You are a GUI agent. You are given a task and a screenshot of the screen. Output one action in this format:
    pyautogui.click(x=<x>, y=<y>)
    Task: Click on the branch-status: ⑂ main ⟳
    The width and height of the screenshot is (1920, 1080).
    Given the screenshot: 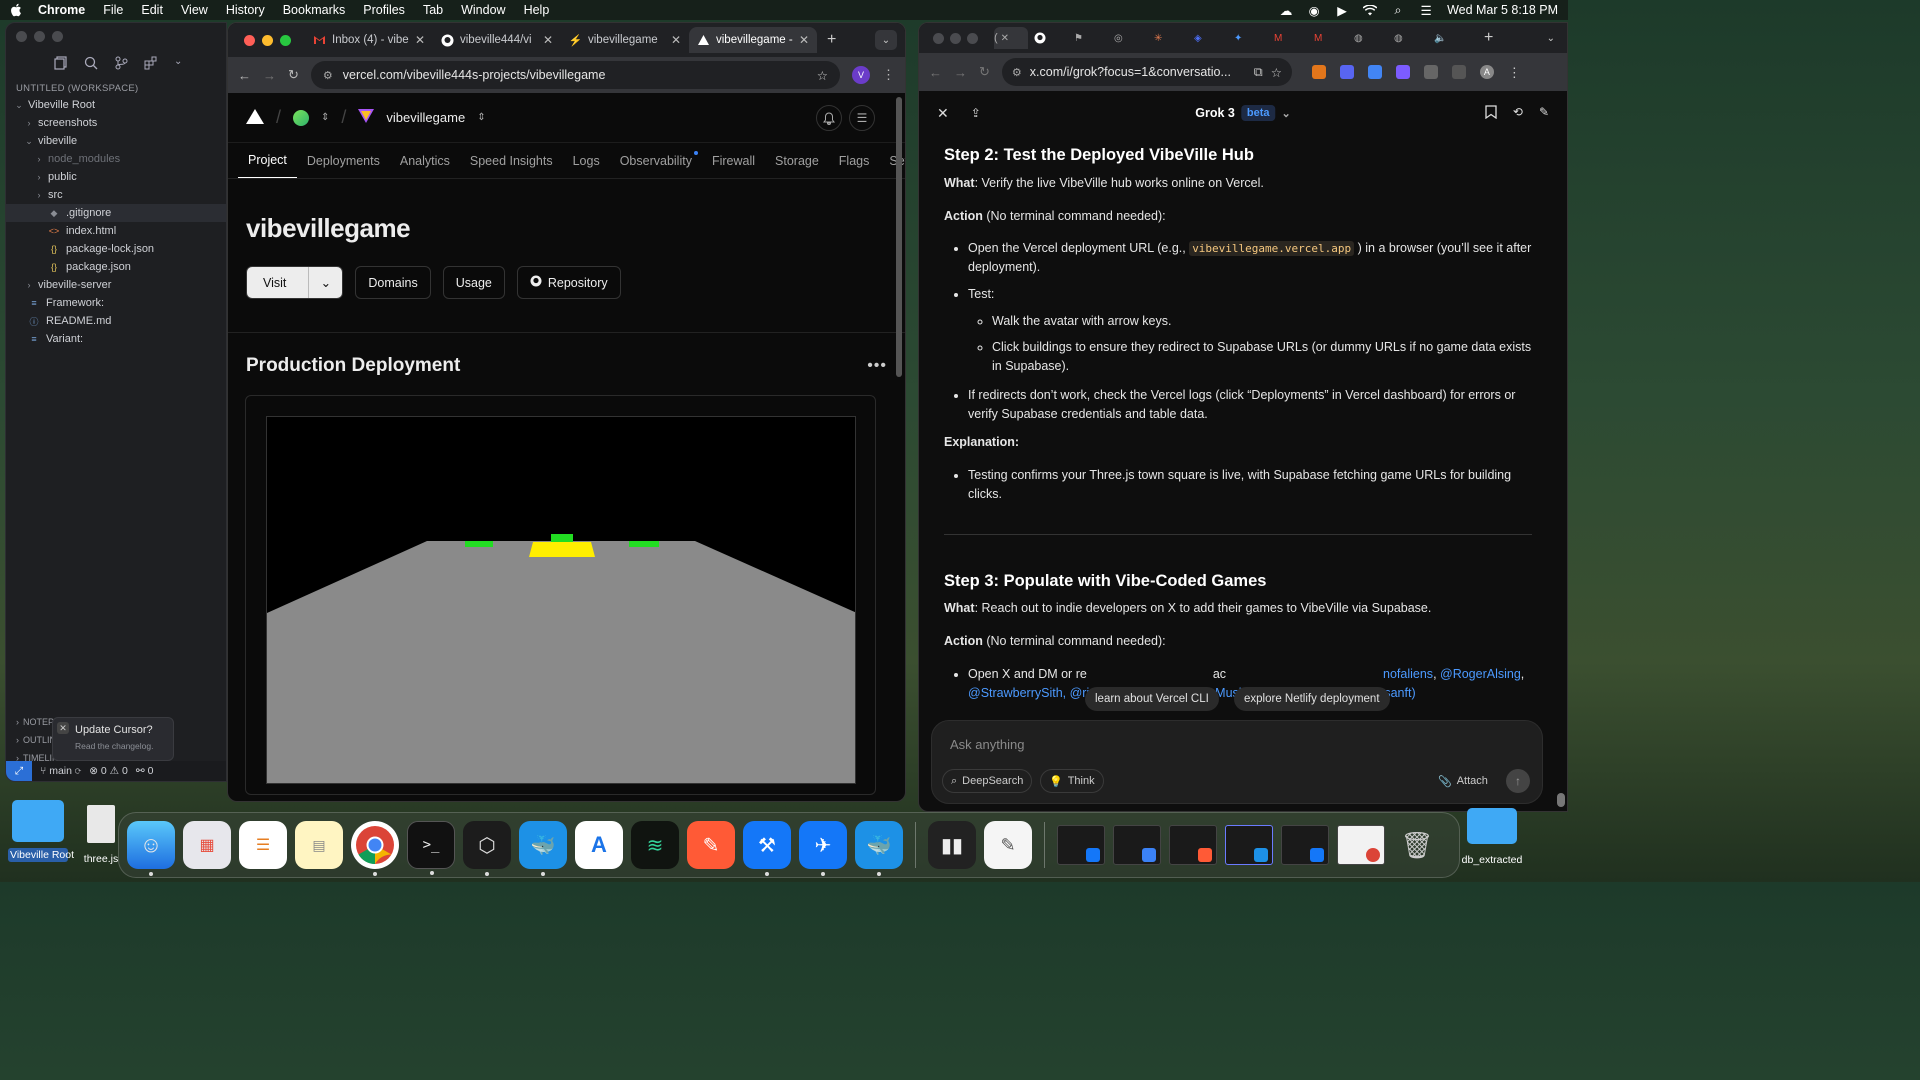 What is the action you would take?
    pyautogui.click(x=60, y=771)
    